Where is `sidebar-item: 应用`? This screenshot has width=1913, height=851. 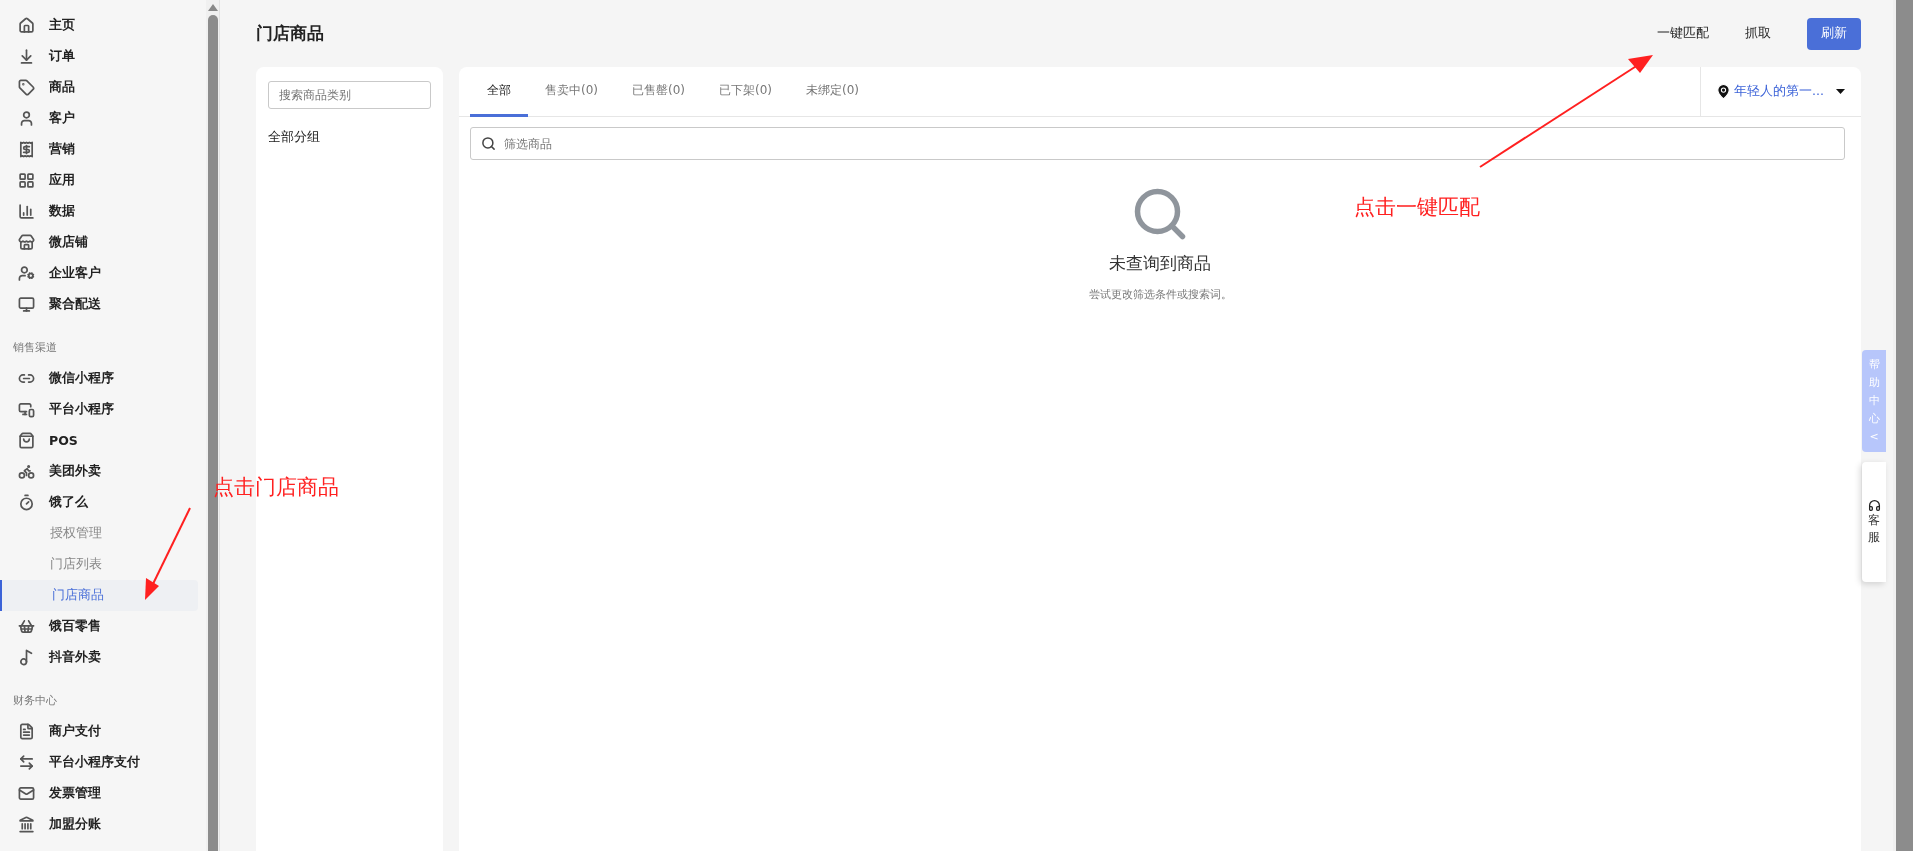 sidebar-item: 应用 is located at coordinates (103, 180).